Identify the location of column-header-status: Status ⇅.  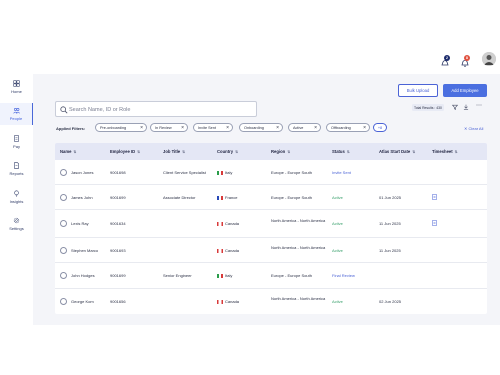
(341, 151).